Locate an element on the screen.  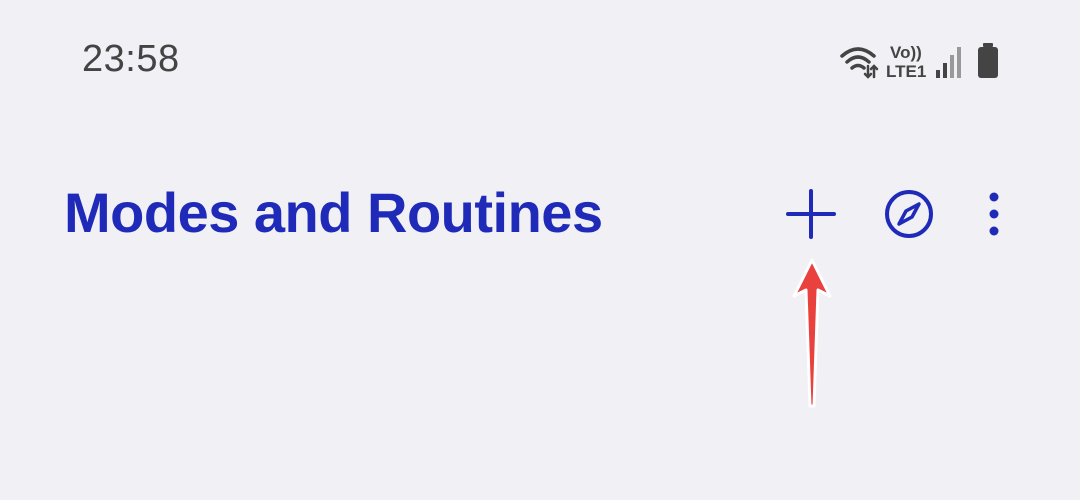
volte-lte-icon: Vo)) LTE1 is located at coordinates (906, 62).